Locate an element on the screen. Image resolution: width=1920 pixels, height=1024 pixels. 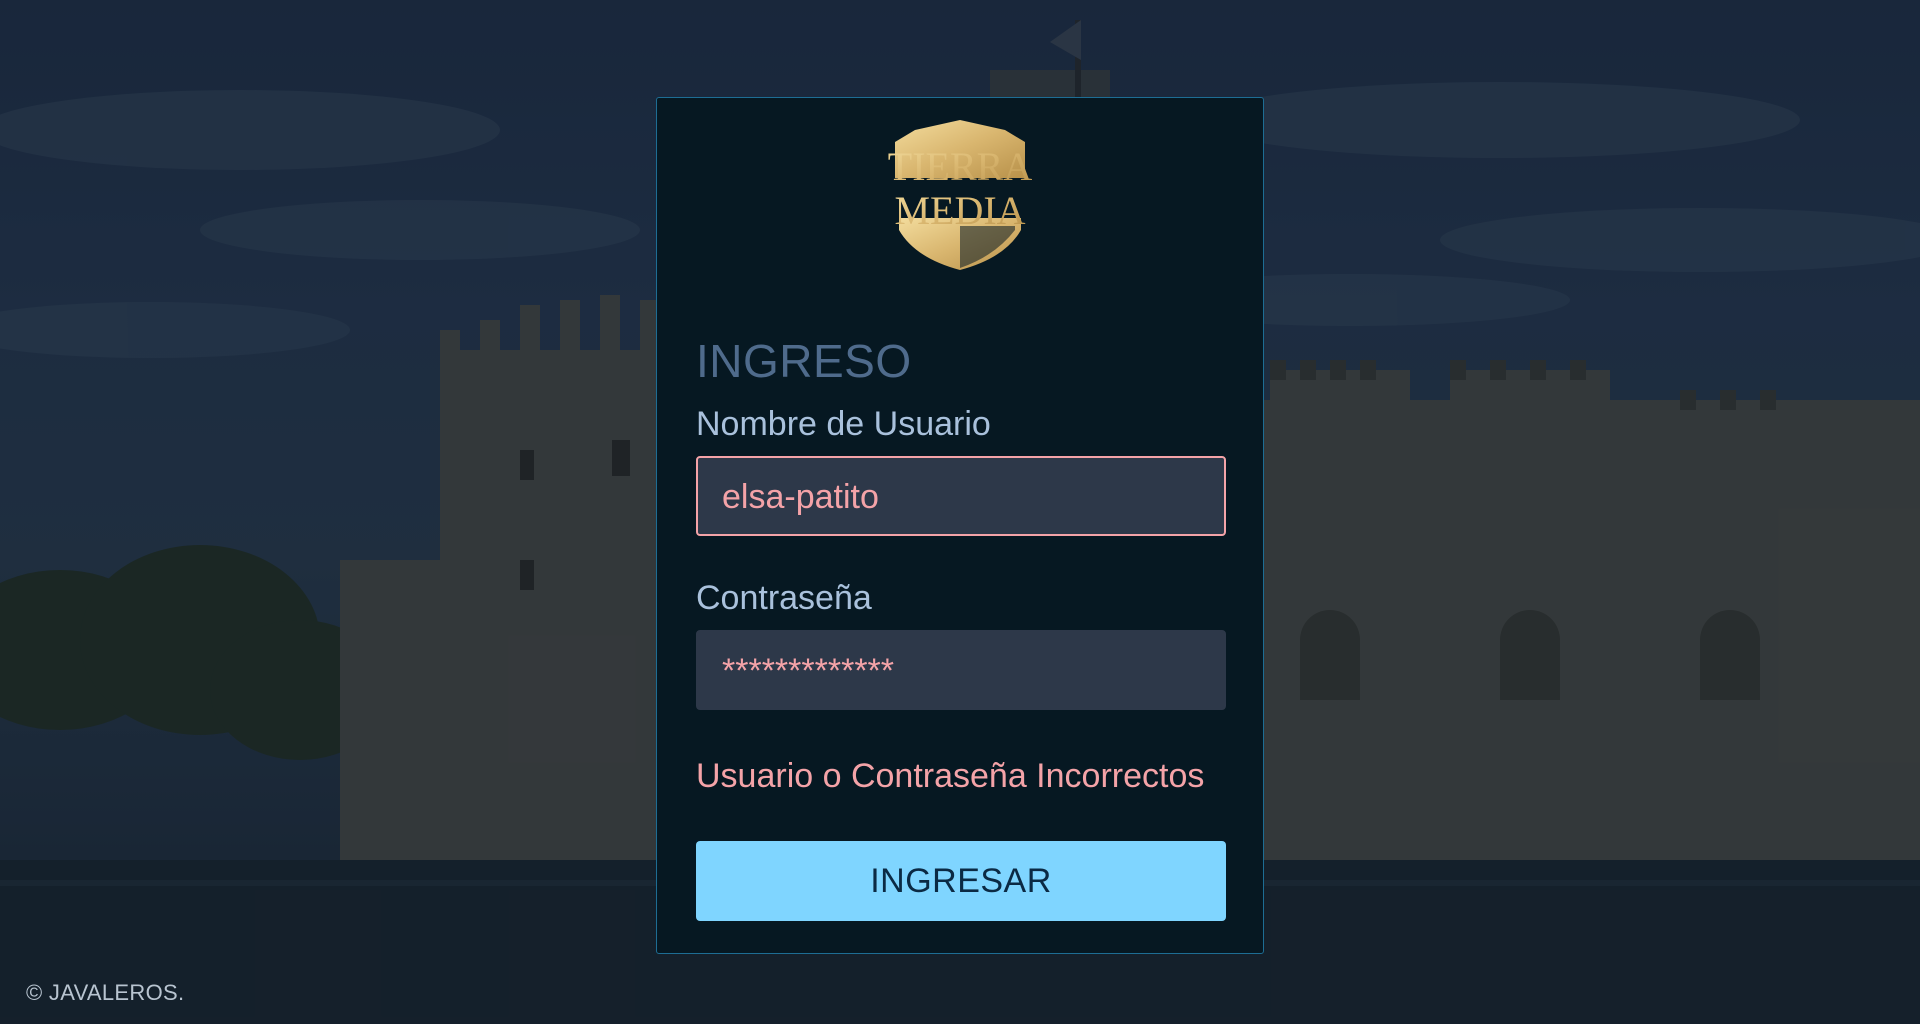
password-input: ************* is located at coordinates (961, 670).